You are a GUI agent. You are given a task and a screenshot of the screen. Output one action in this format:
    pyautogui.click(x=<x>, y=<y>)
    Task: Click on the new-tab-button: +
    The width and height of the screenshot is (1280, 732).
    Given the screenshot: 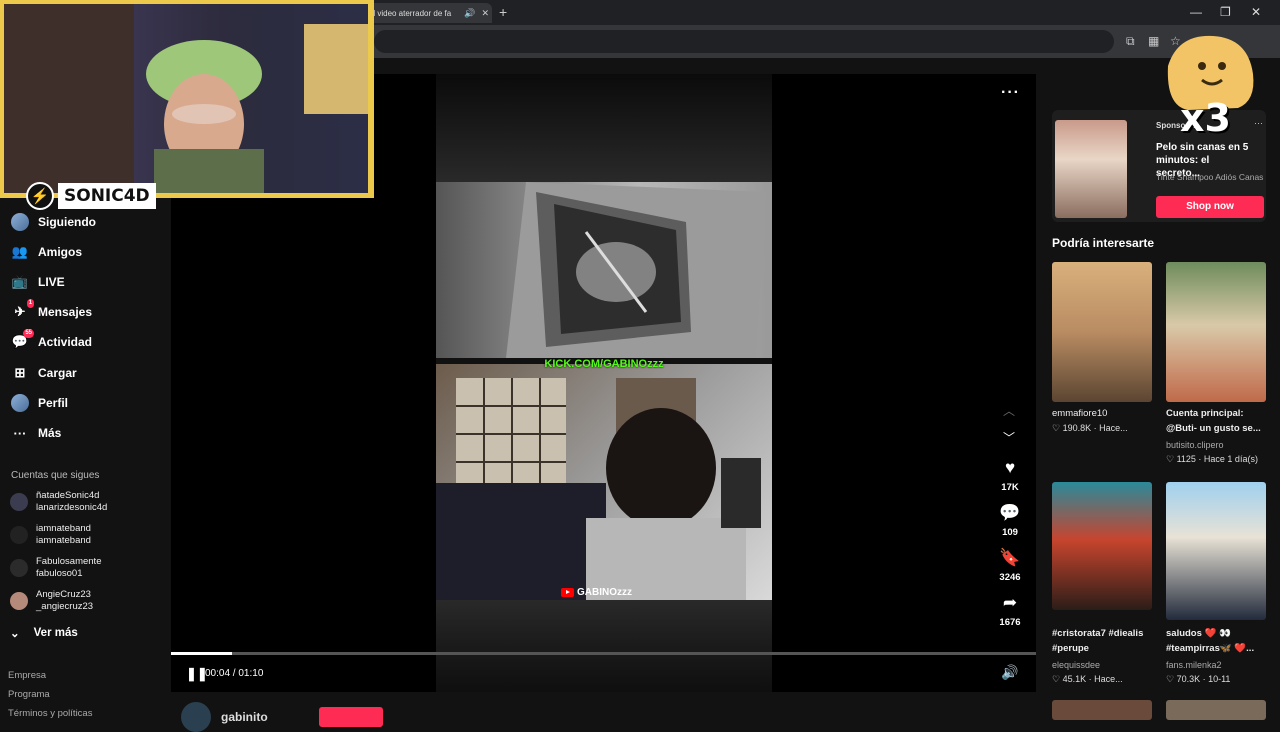 What is the action you would take?
    pyautogui.click(x=503, y=12)
    